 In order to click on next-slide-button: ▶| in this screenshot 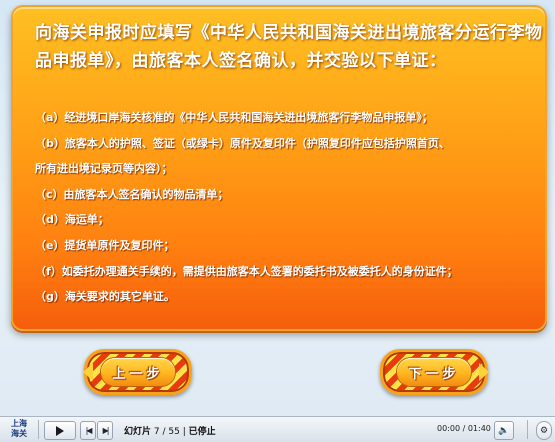, I will do `click(105, 430)`.